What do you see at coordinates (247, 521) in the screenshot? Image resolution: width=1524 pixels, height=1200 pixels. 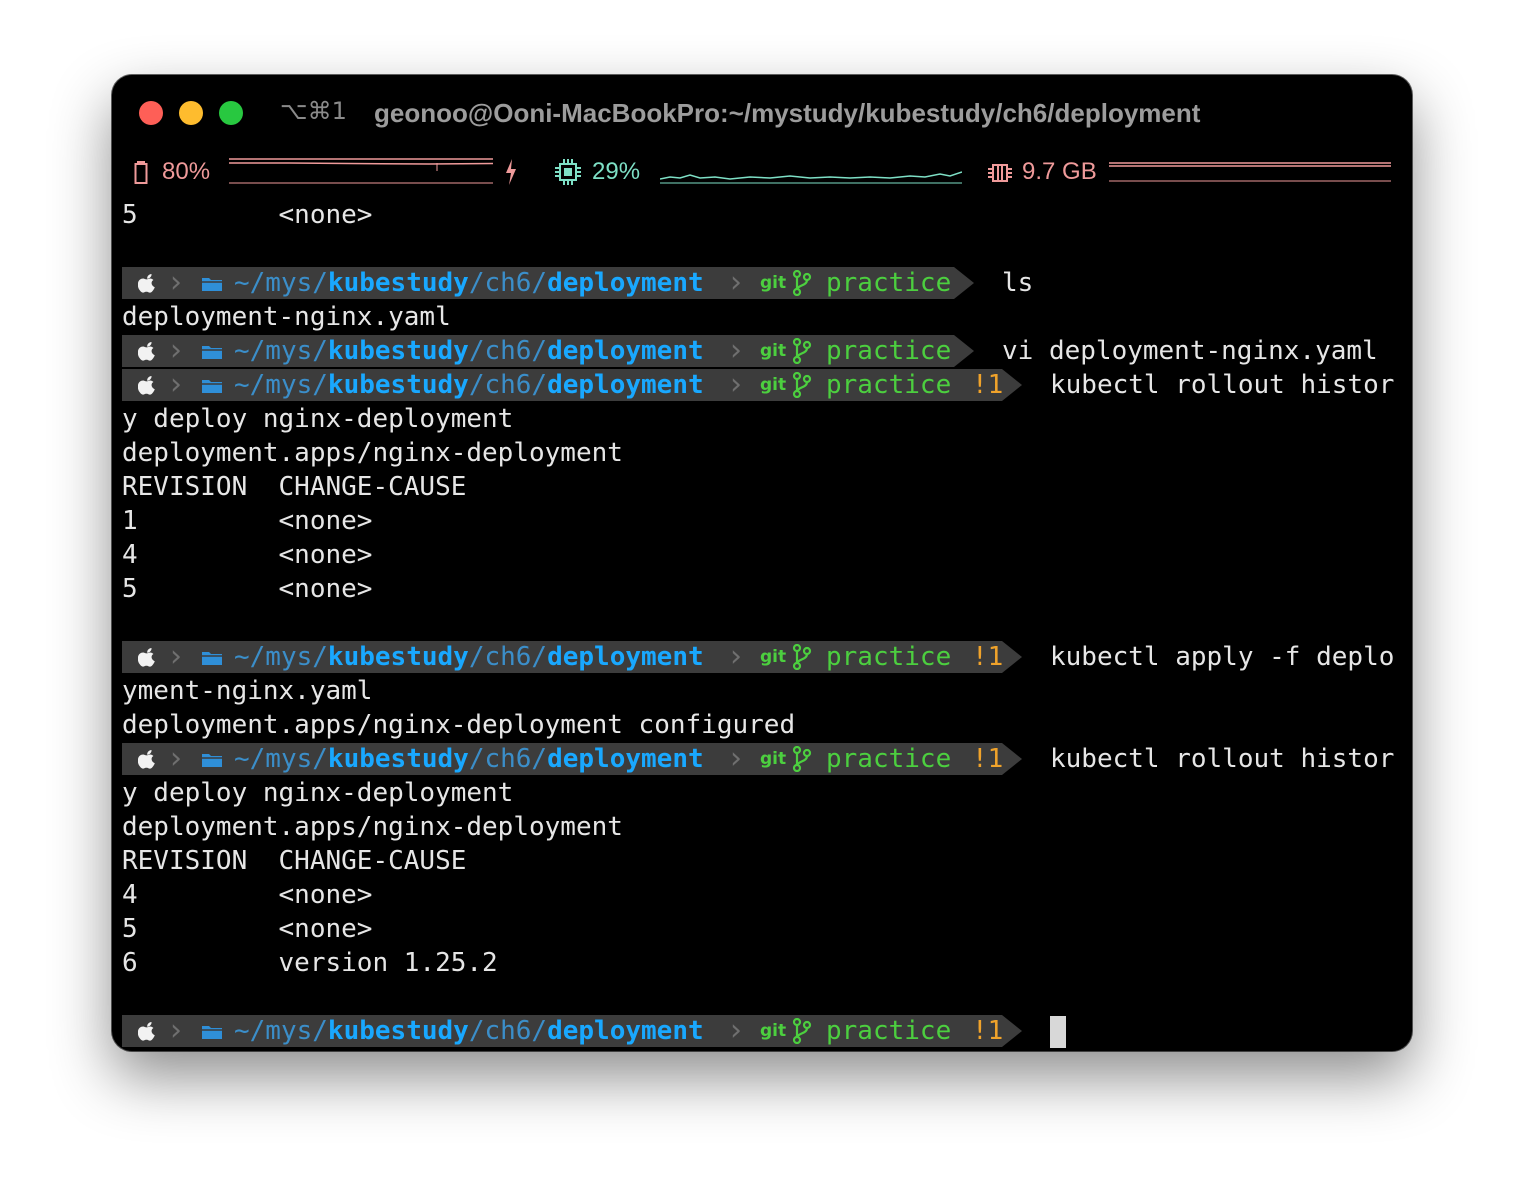 I see `output-line: 1 <none>` at bounding box center [247, 521].